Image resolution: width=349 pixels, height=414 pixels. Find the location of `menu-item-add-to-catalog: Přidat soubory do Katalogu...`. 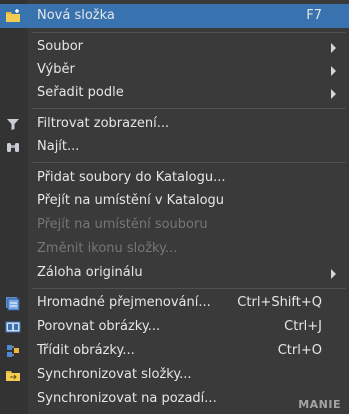

menu-item-add-to-catalog: Přidat soubory do Katalogu... is located at coordinates (174, 178).